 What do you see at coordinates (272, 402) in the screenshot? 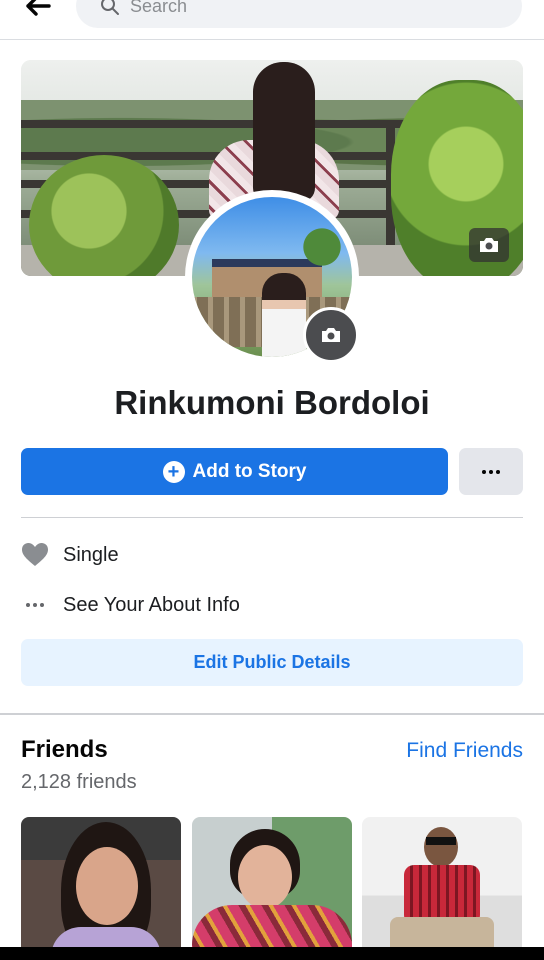
I see `profile-name: Rinkumoni Bordoloi` at bounding box center [272, 402].